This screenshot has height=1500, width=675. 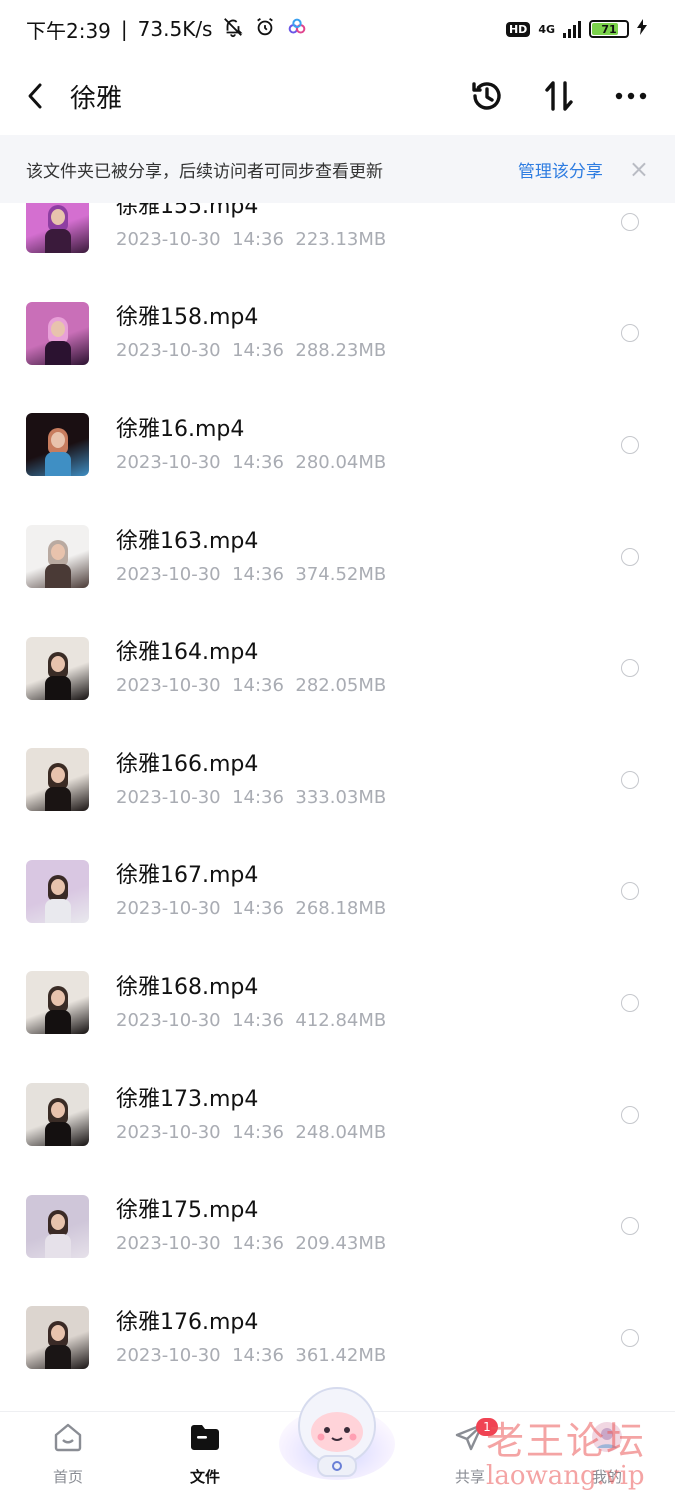 I want to click on file-meta: 2023-10-30 14:36 288.23MB, so click(x=368, y=351).